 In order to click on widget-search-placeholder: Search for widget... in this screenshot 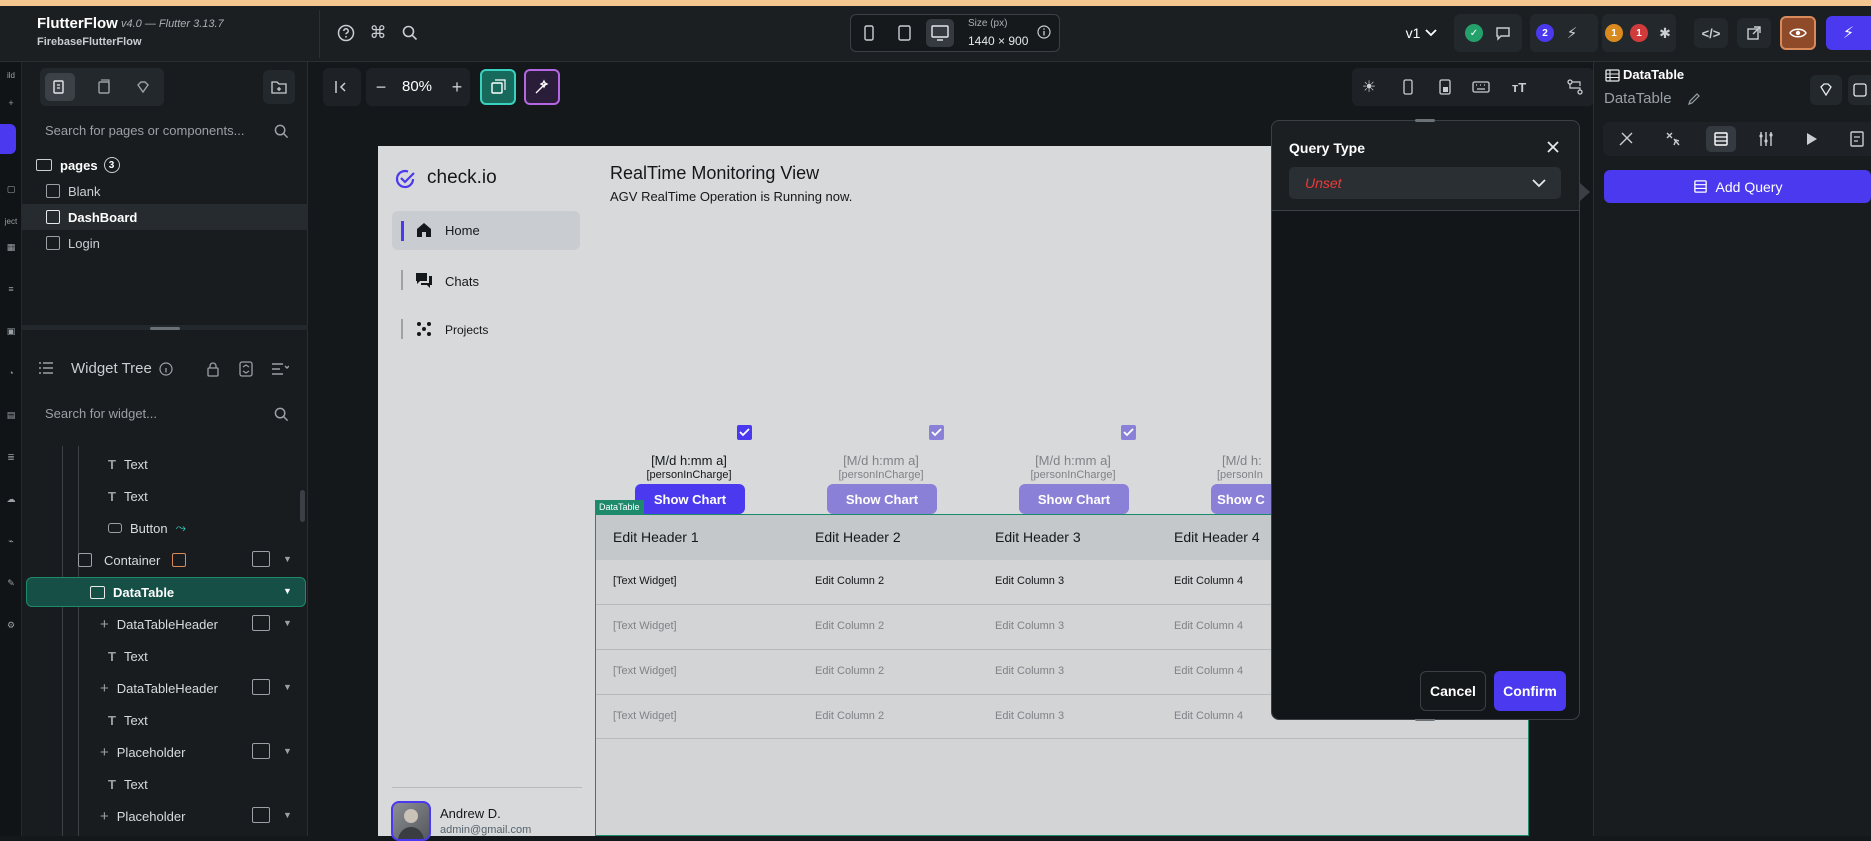, I will do `click(101, 413)`.